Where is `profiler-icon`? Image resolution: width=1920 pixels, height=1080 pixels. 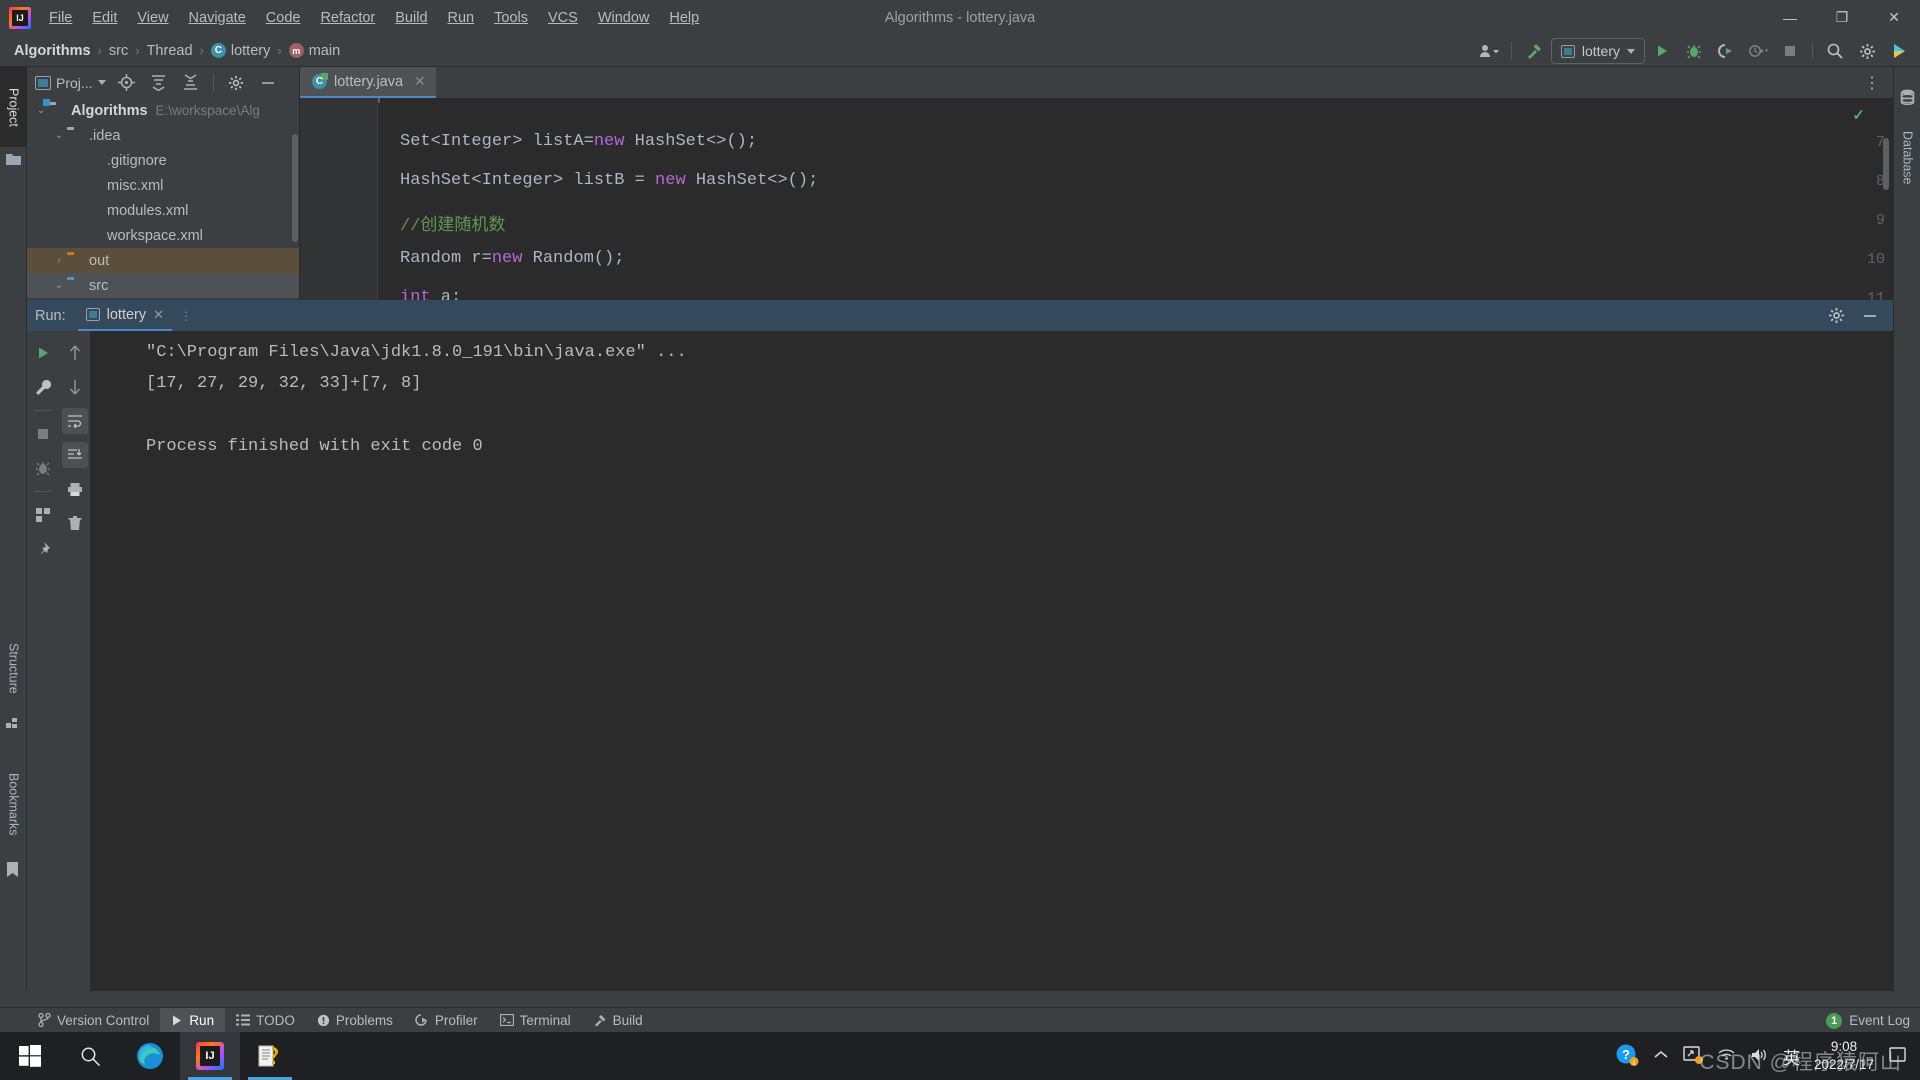 profiler-icon is located at coordinates (1758, 51).